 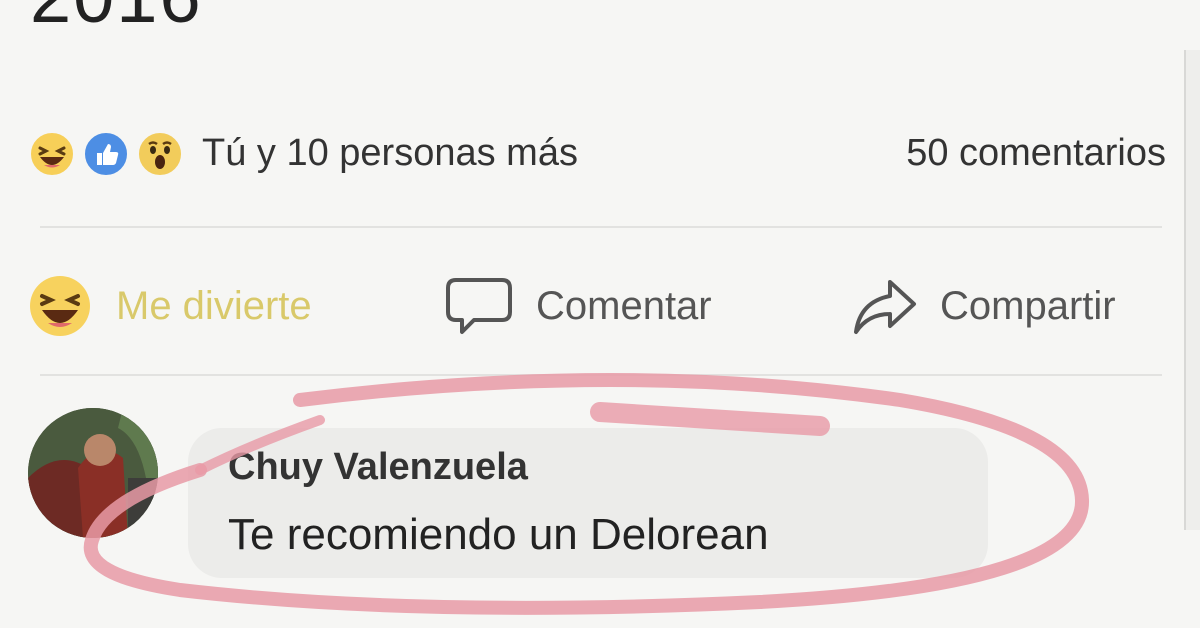 What do you see at coordinates (116, 17) in the screenshot?
I see `post-text-fragment: 2016` at bounding box center [116, 17].